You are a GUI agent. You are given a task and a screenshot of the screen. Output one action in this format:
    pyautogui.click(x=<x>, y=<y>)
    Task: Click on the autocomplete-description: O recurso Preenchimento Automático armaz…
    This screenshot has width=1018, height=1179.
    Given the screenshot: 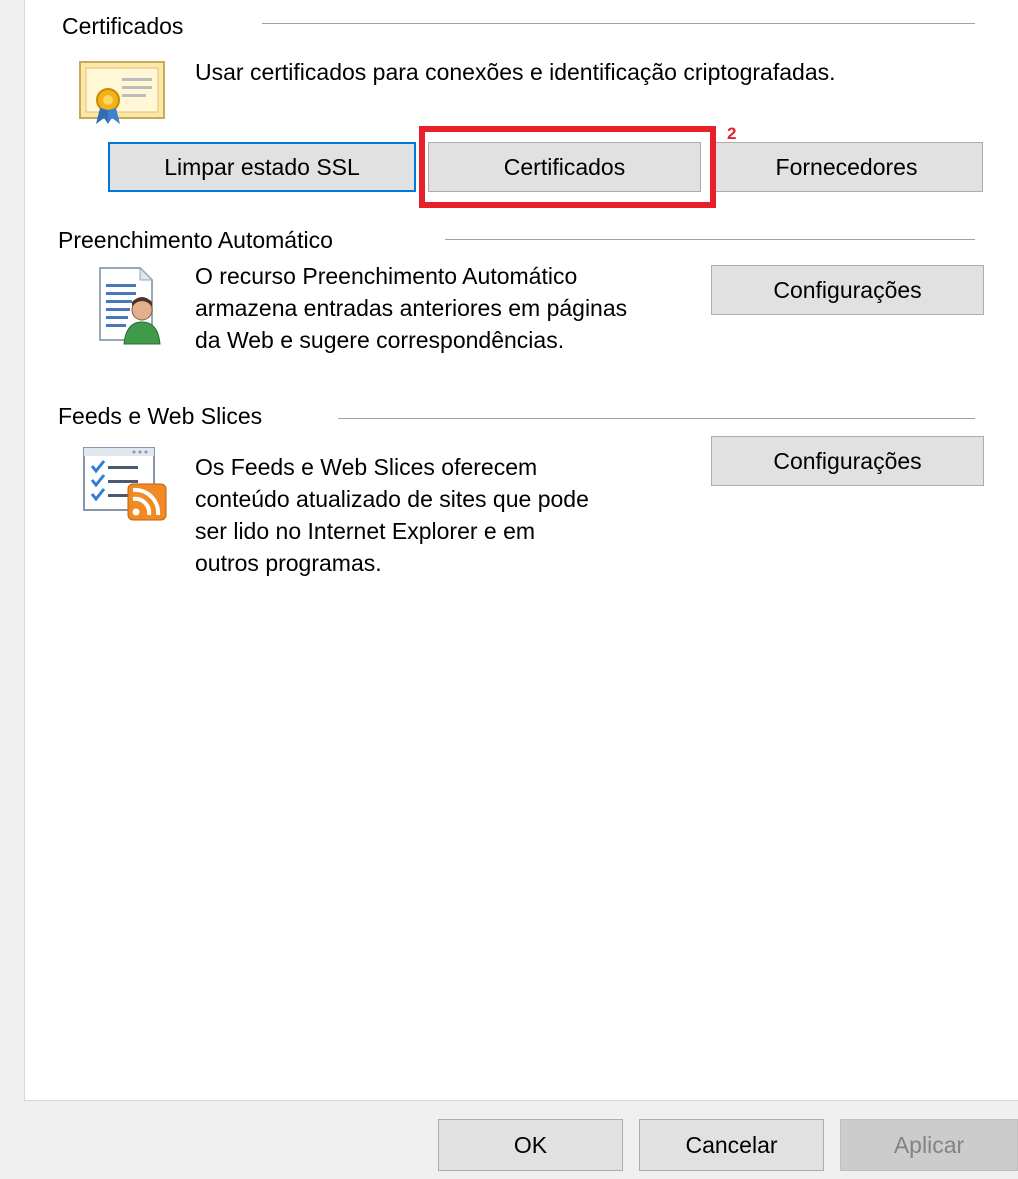 What is the action you would take?
    pyautogui.click(x=411, y=308)
    